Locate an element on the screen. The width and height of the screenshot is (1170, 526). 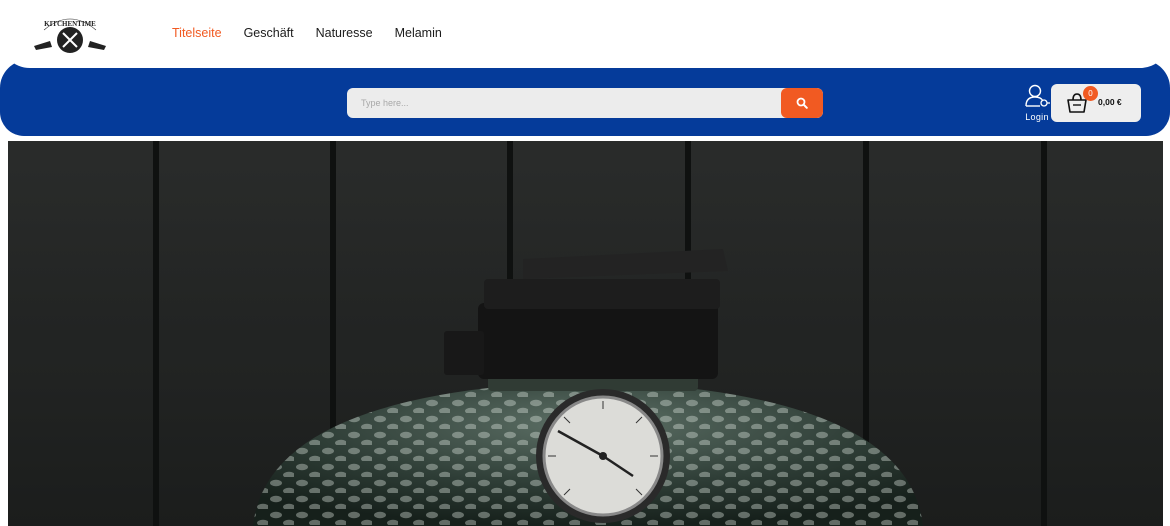
nav-item-melamin: Melamin is located at coordinates (418, 33).